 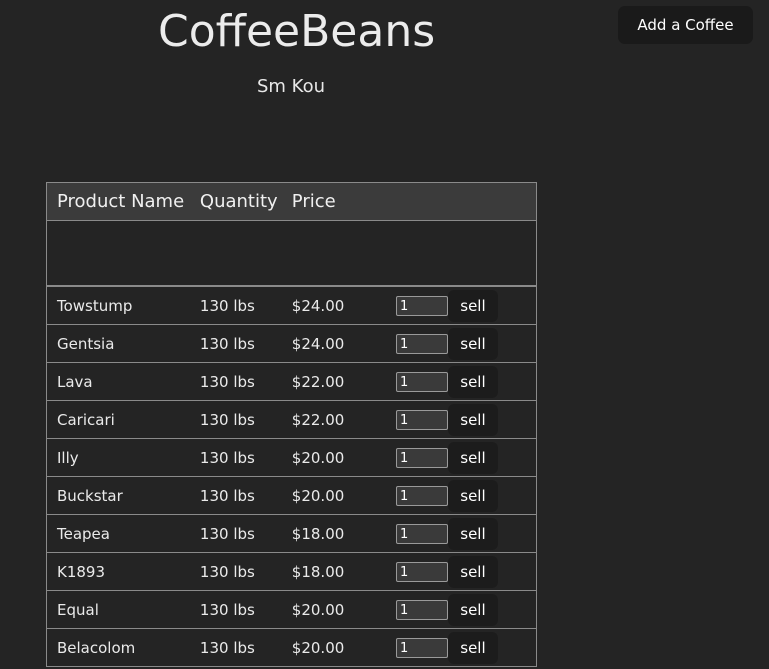 I want to click on table-row: Illy130 lbs$20.00 sell, so click(x=291, y=457).